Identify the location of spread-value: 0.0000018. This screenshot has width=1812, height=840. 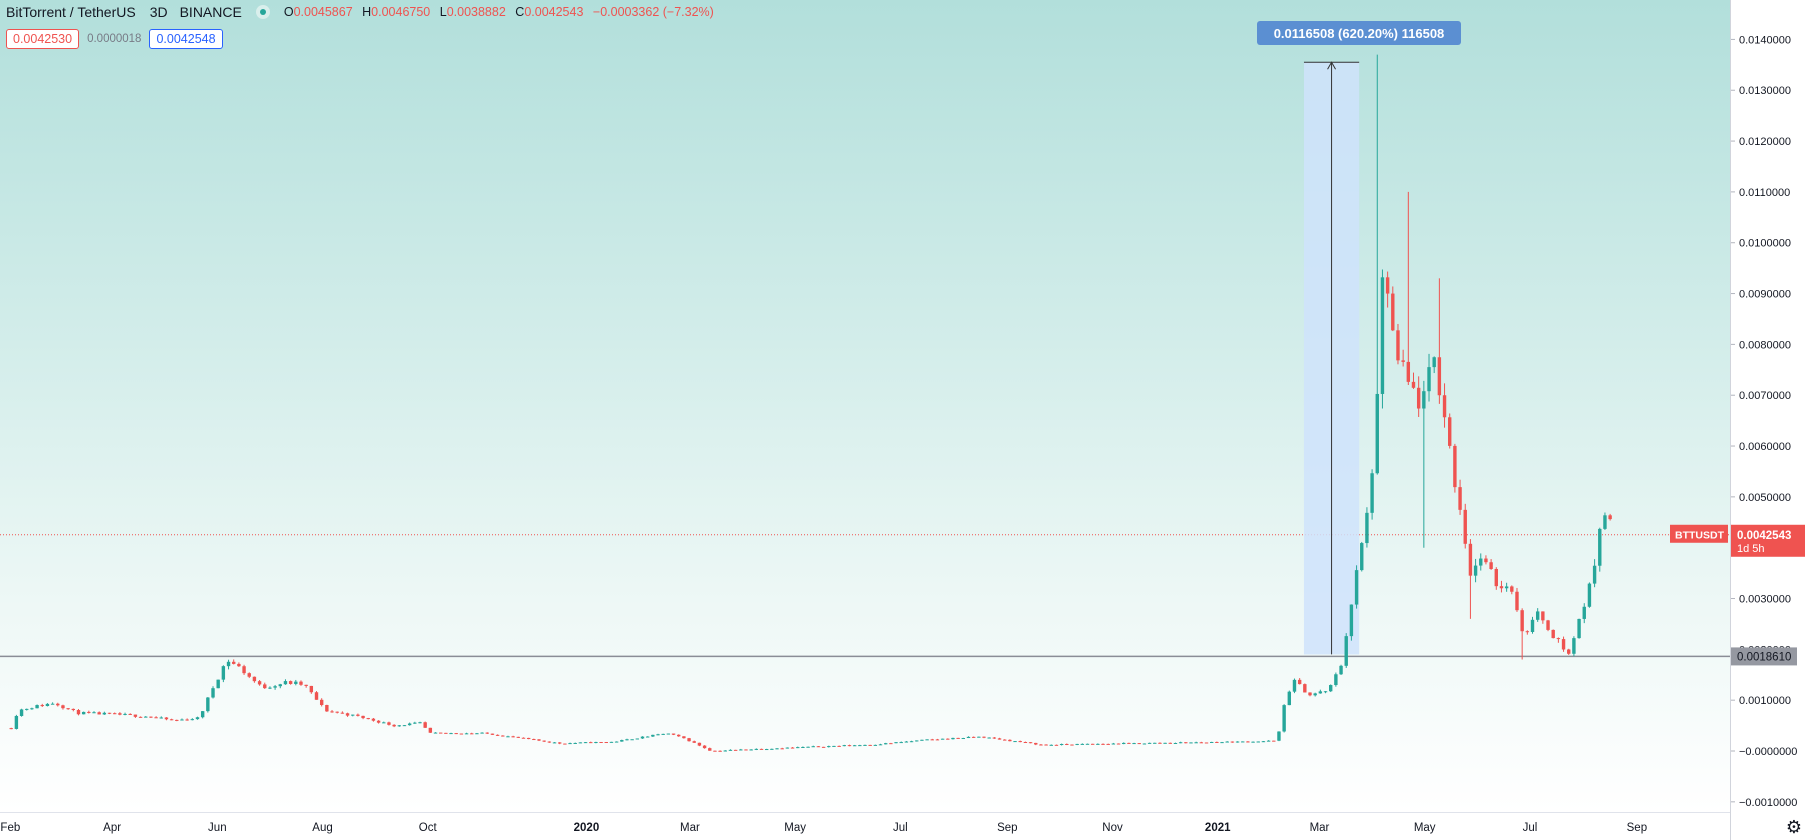
(114, 39).